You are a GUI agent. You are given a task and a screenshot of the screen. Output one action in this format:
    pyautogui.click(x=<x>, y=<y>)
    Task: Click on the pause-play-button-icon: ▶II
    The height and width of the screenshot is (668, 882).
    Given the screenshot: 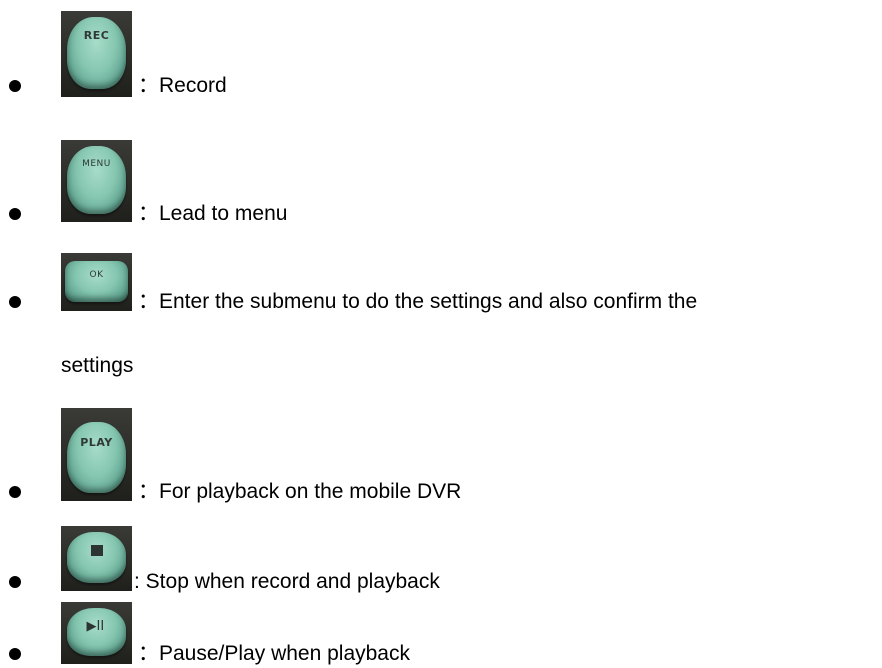 What is the action you would take?
    pyautogui.click(x=96, y=633)
    